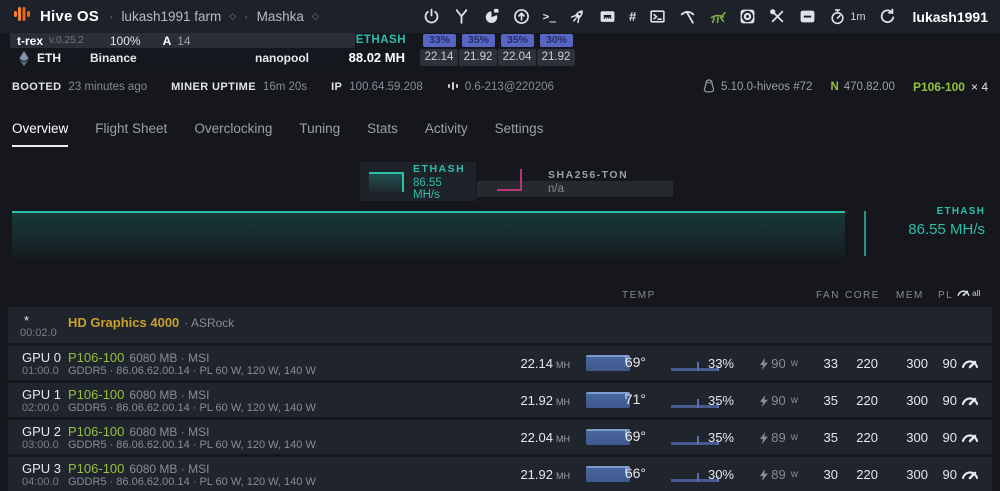 The image size is (1000, 491). Describe the element at coordinates (232, 16) in the screenshot. I see `farm-caret-icon: ◇` at that location.